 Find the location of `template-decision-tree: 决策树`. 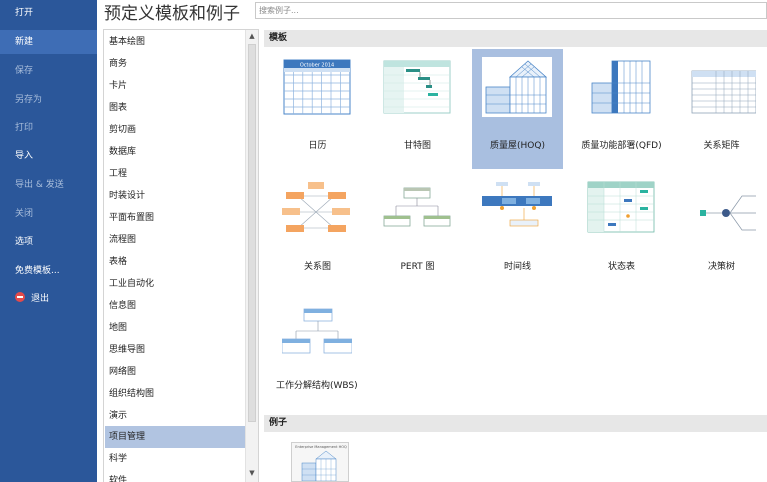

template-decision-tree: 决策树 is located at coordinates (721, 230).